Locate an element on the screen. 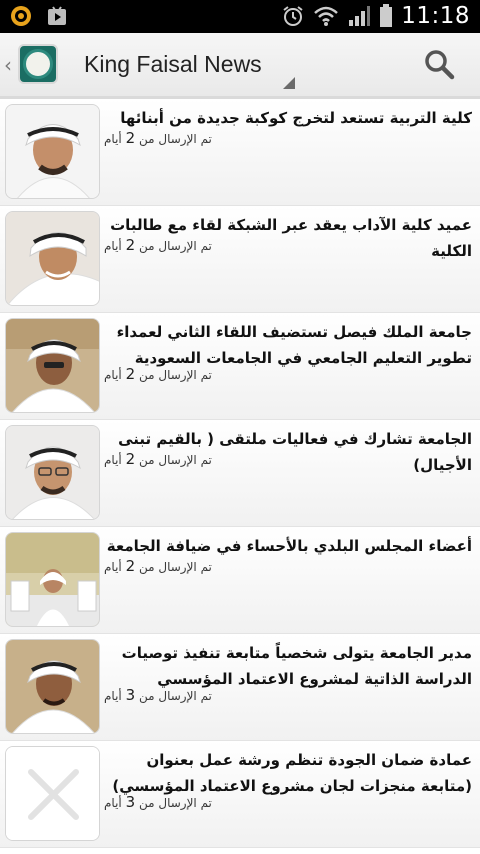  search-button is located at coordinates (440, 65).